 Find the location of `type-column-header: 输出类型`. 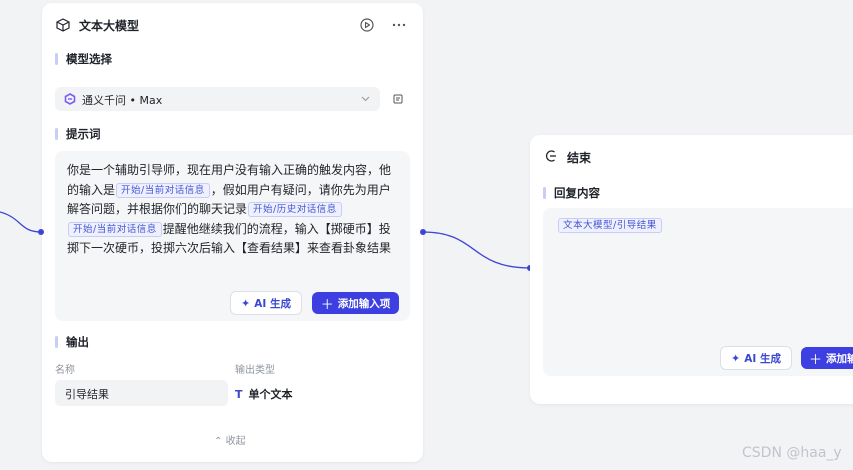

type-column-header: 输出类型 is located at coordinates (255, 370).